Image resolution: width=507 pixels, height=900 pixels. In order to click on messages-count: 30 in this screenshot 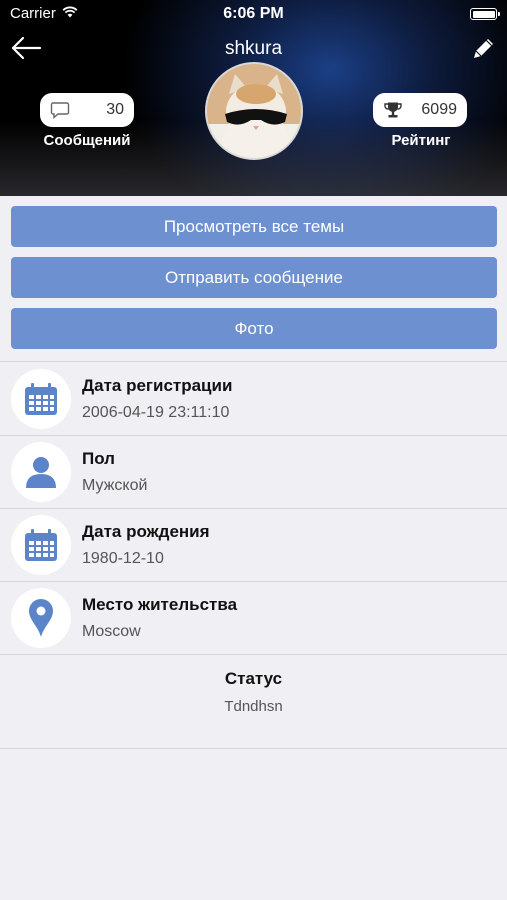, I will do `click(115, 109)`.